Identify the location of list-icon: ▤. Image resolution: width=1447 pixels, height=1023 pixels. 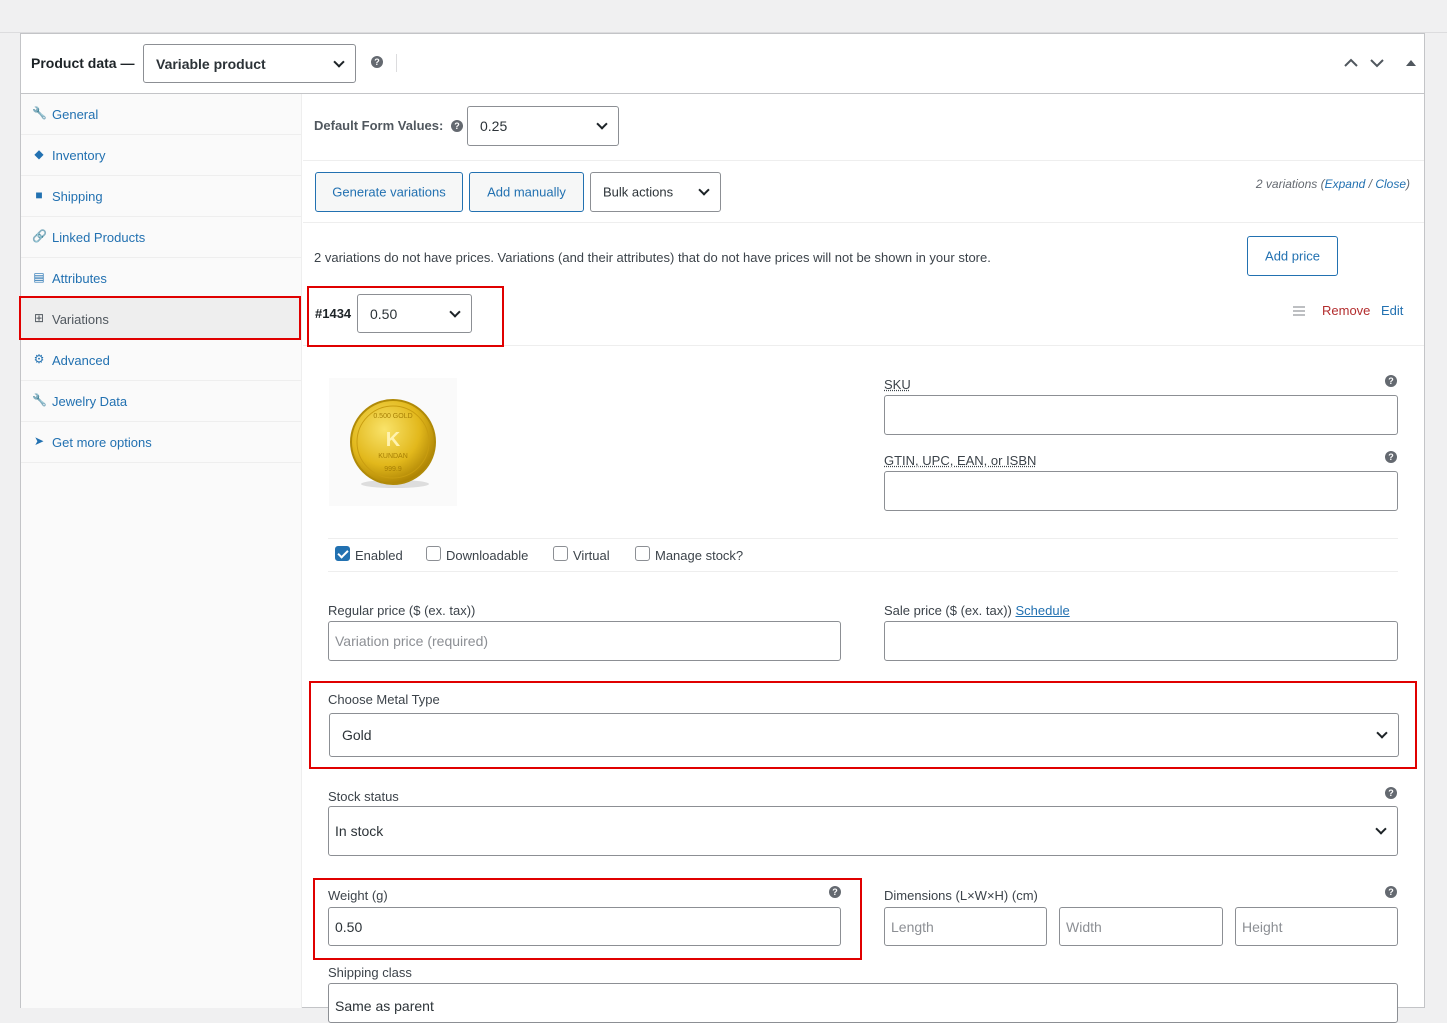
(39, 277).